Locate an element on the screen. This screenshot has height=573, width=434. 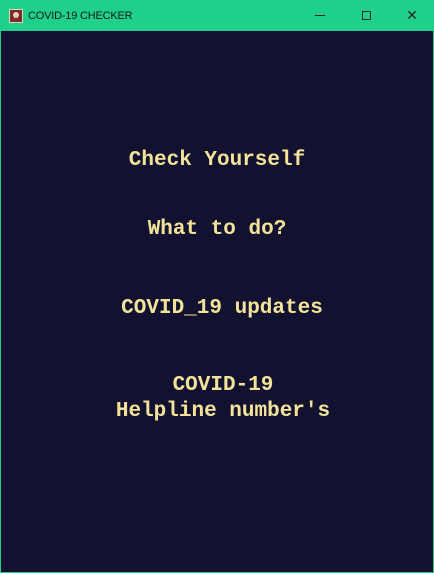
check-yourself-label: Check Yourself is located at coordinates (217, 160).